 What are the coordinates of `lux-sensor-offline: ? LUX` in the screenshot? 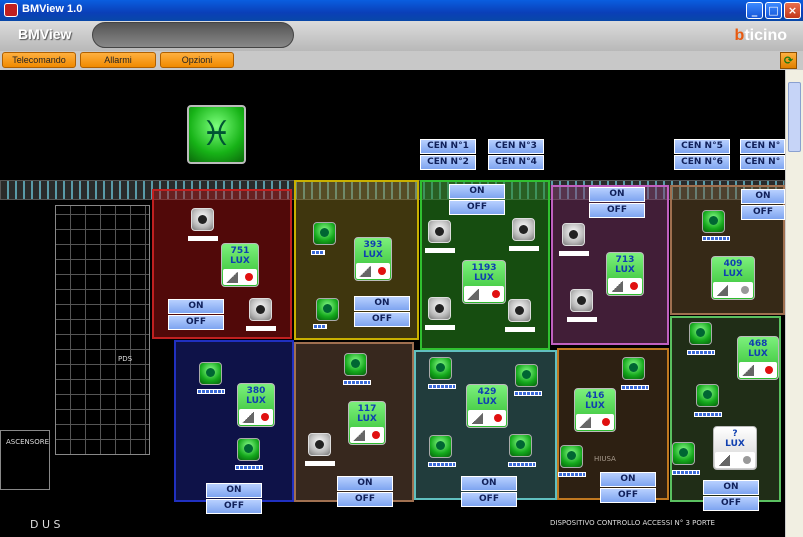 It's located at (735, 448).